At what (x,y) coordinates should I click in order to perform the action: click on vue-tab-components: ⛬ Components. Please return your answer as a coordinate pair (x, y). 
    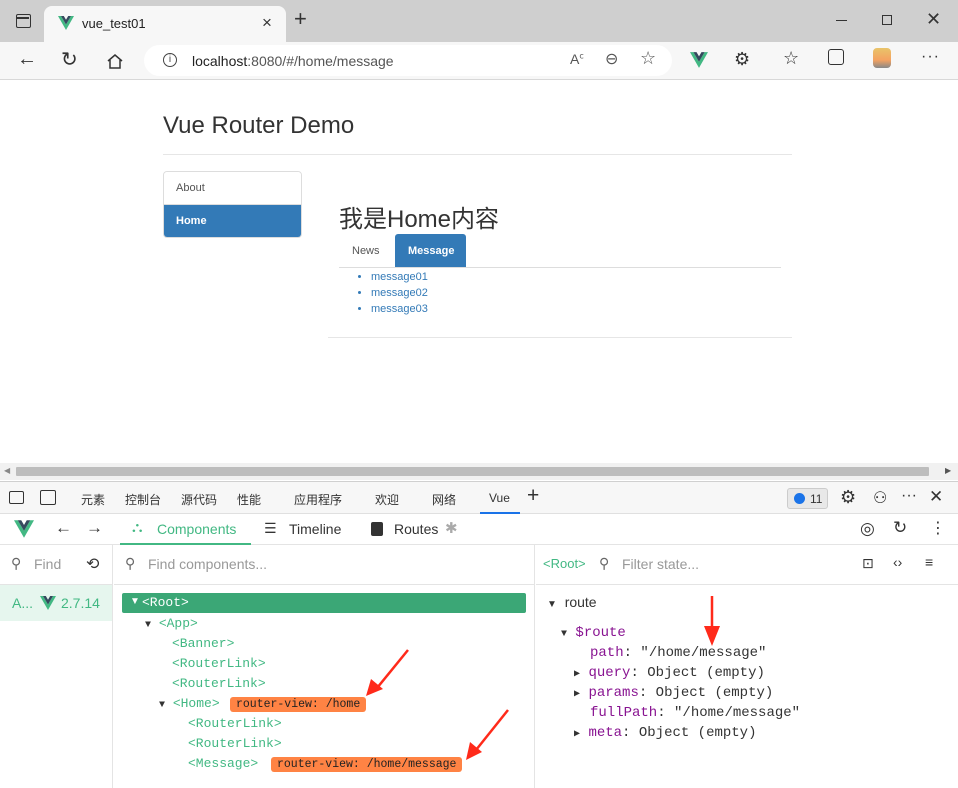
    Looking at the image, I should click on (185, 529).